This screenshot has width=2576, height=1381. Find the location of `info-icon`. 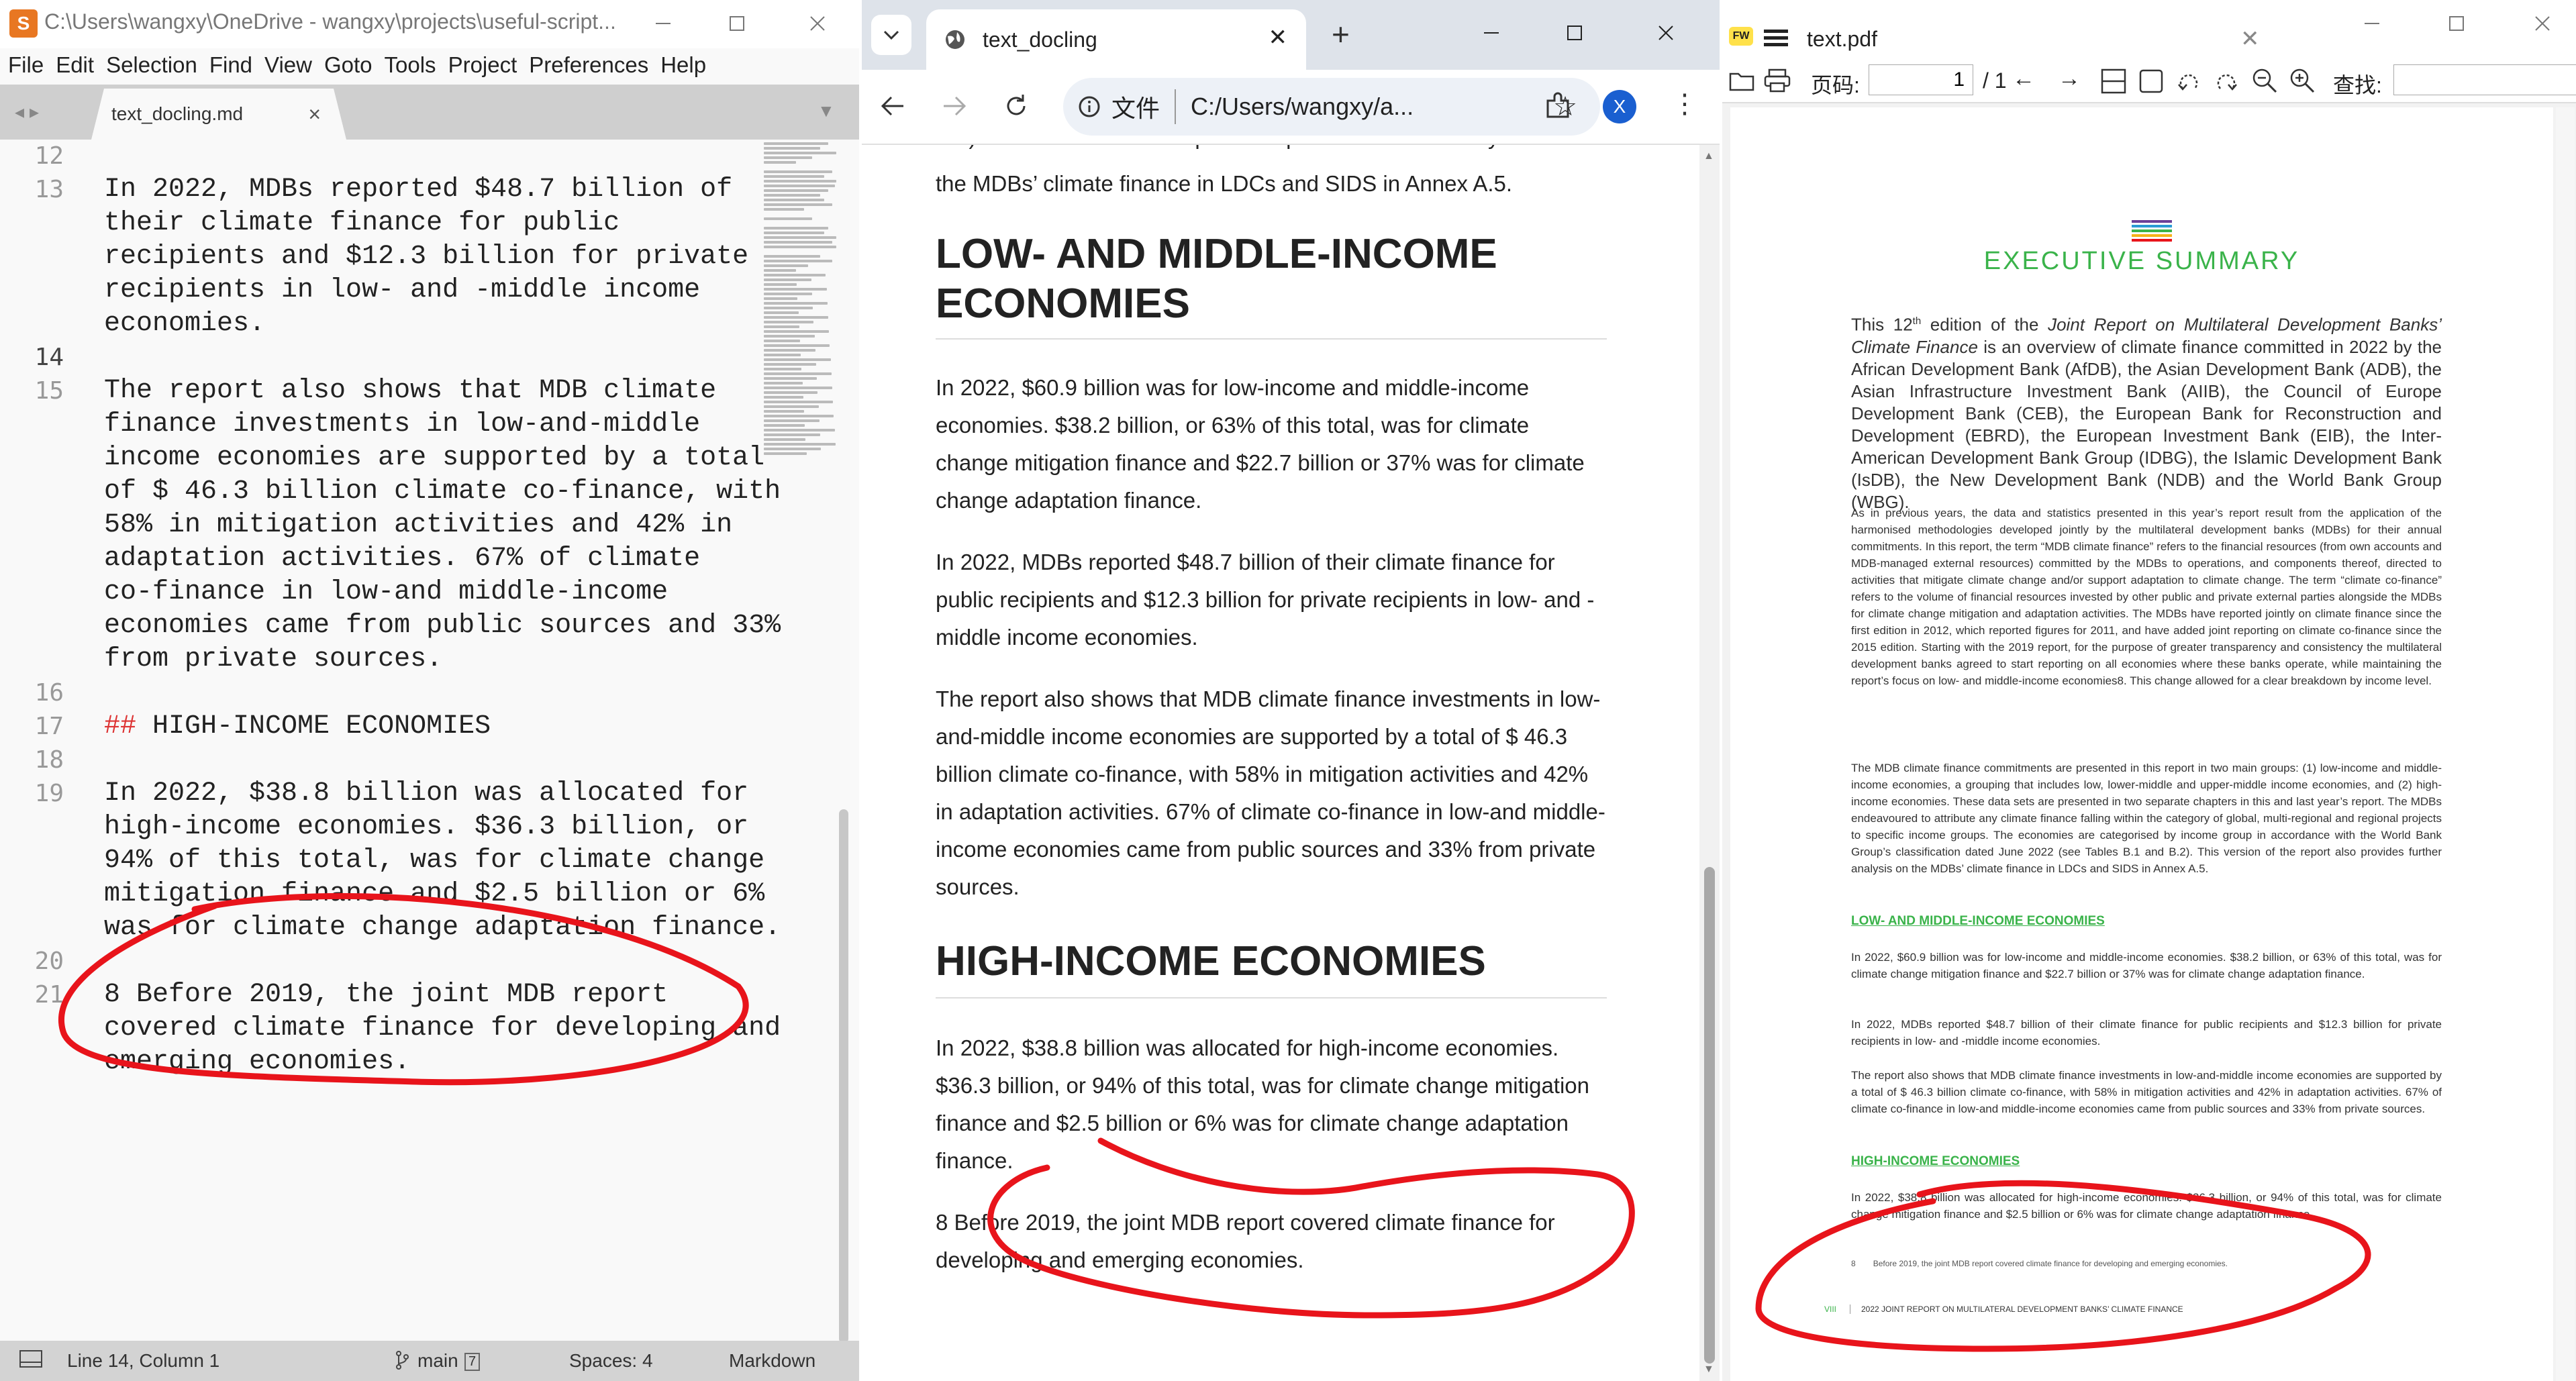

info-icon is located at coordinates (1089, 106).